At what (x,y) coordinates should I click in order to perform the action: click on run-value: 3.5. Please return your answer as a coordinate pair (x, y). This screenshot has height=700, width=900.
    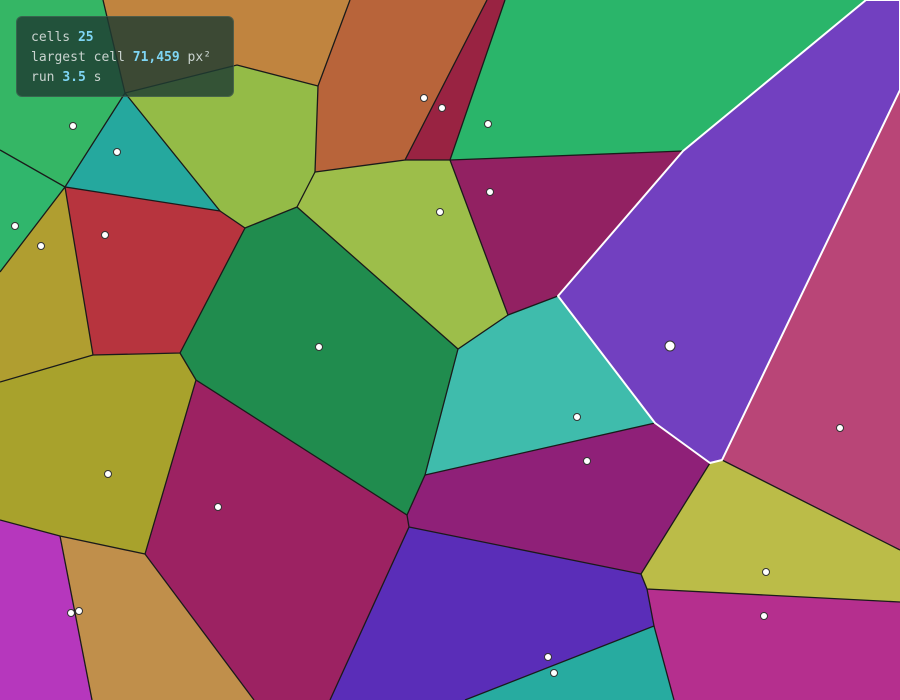
    Looking at the image, I should click on (74, 77).